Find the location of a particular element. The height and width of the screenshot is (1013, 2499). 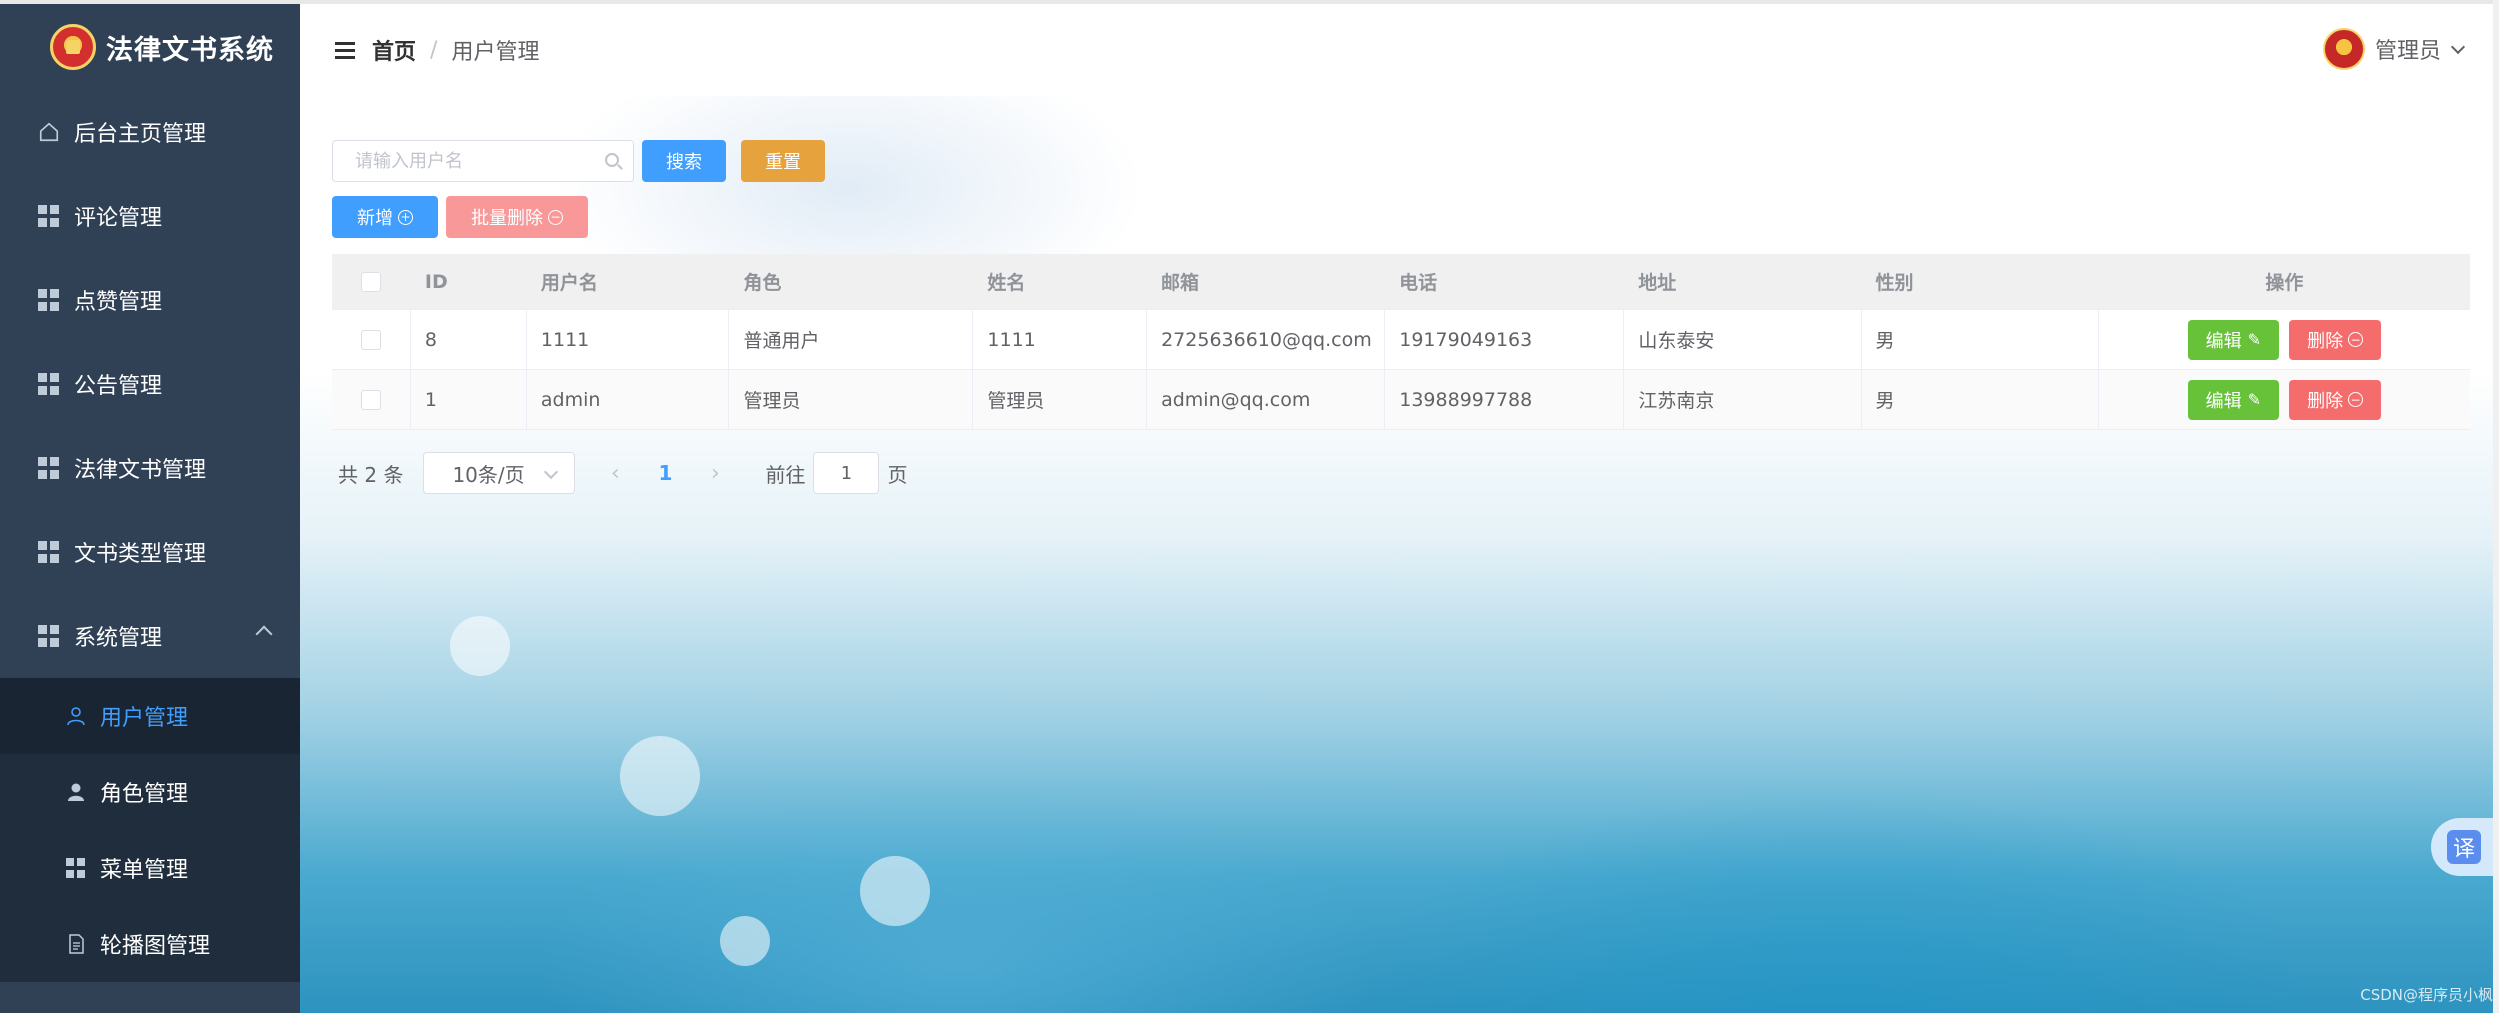

goto-suffix: 页 is located at coordinates (897, 474).